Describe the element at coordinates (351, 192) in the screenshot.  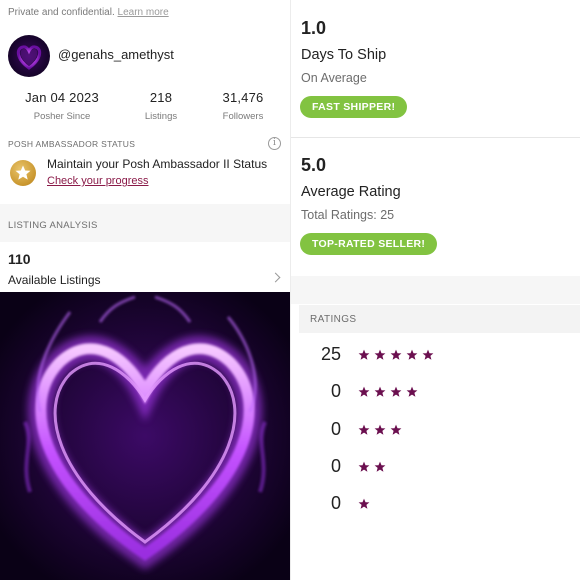
I see `average-rating-title: Average Rating` at that location.